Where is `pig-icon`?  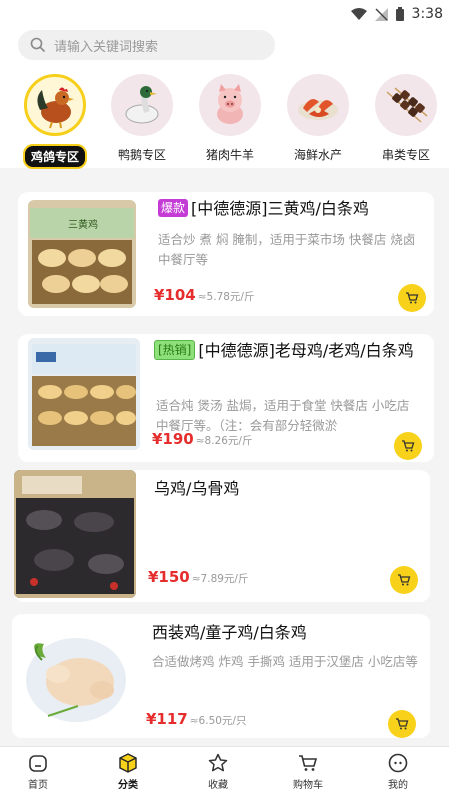 pig-icon is located at coordinates (230, 105).